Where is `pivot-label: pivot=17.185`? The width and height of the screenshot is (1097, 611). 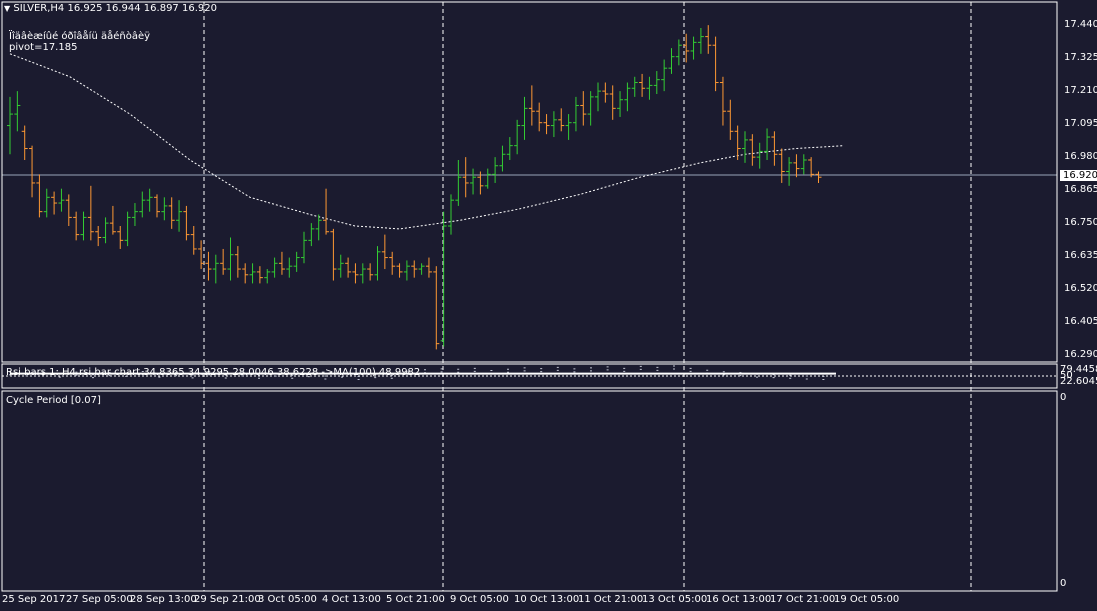
pivot-label: pivot=17.185 is located at coordinates (43, 47).